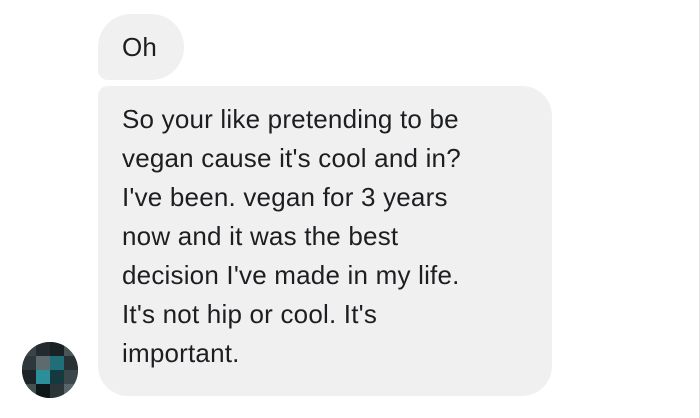  I want to click on sender-avatar, so click(50, 370).